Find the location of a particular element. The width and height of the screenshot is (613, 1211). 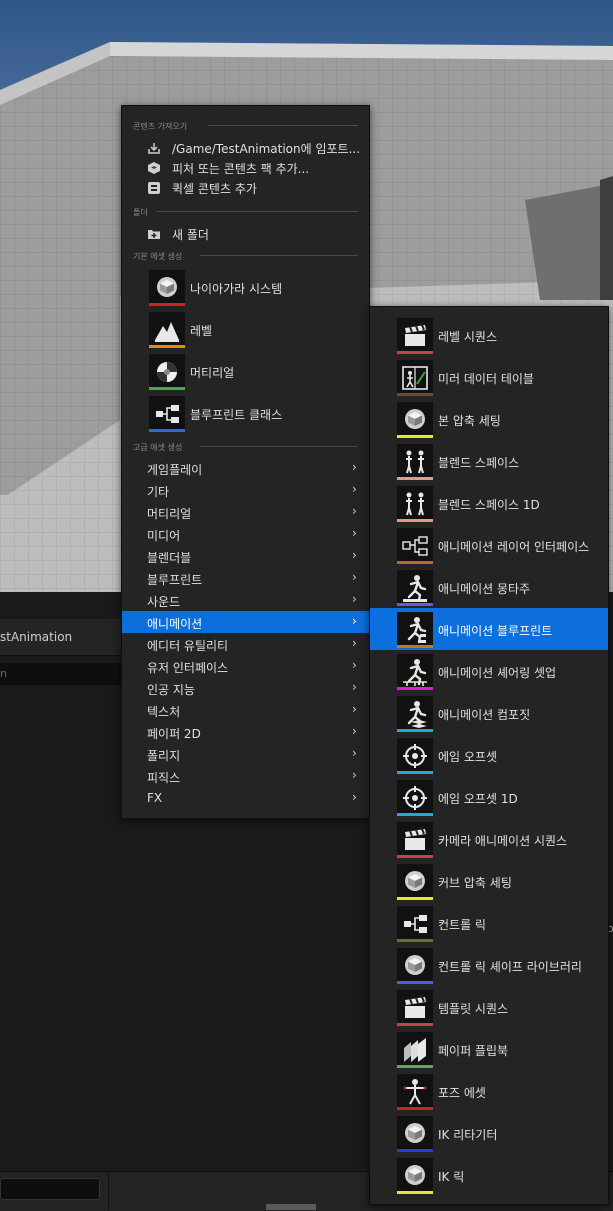

category-label: 유저 인터페이스 is located at coordinates (188, 668).